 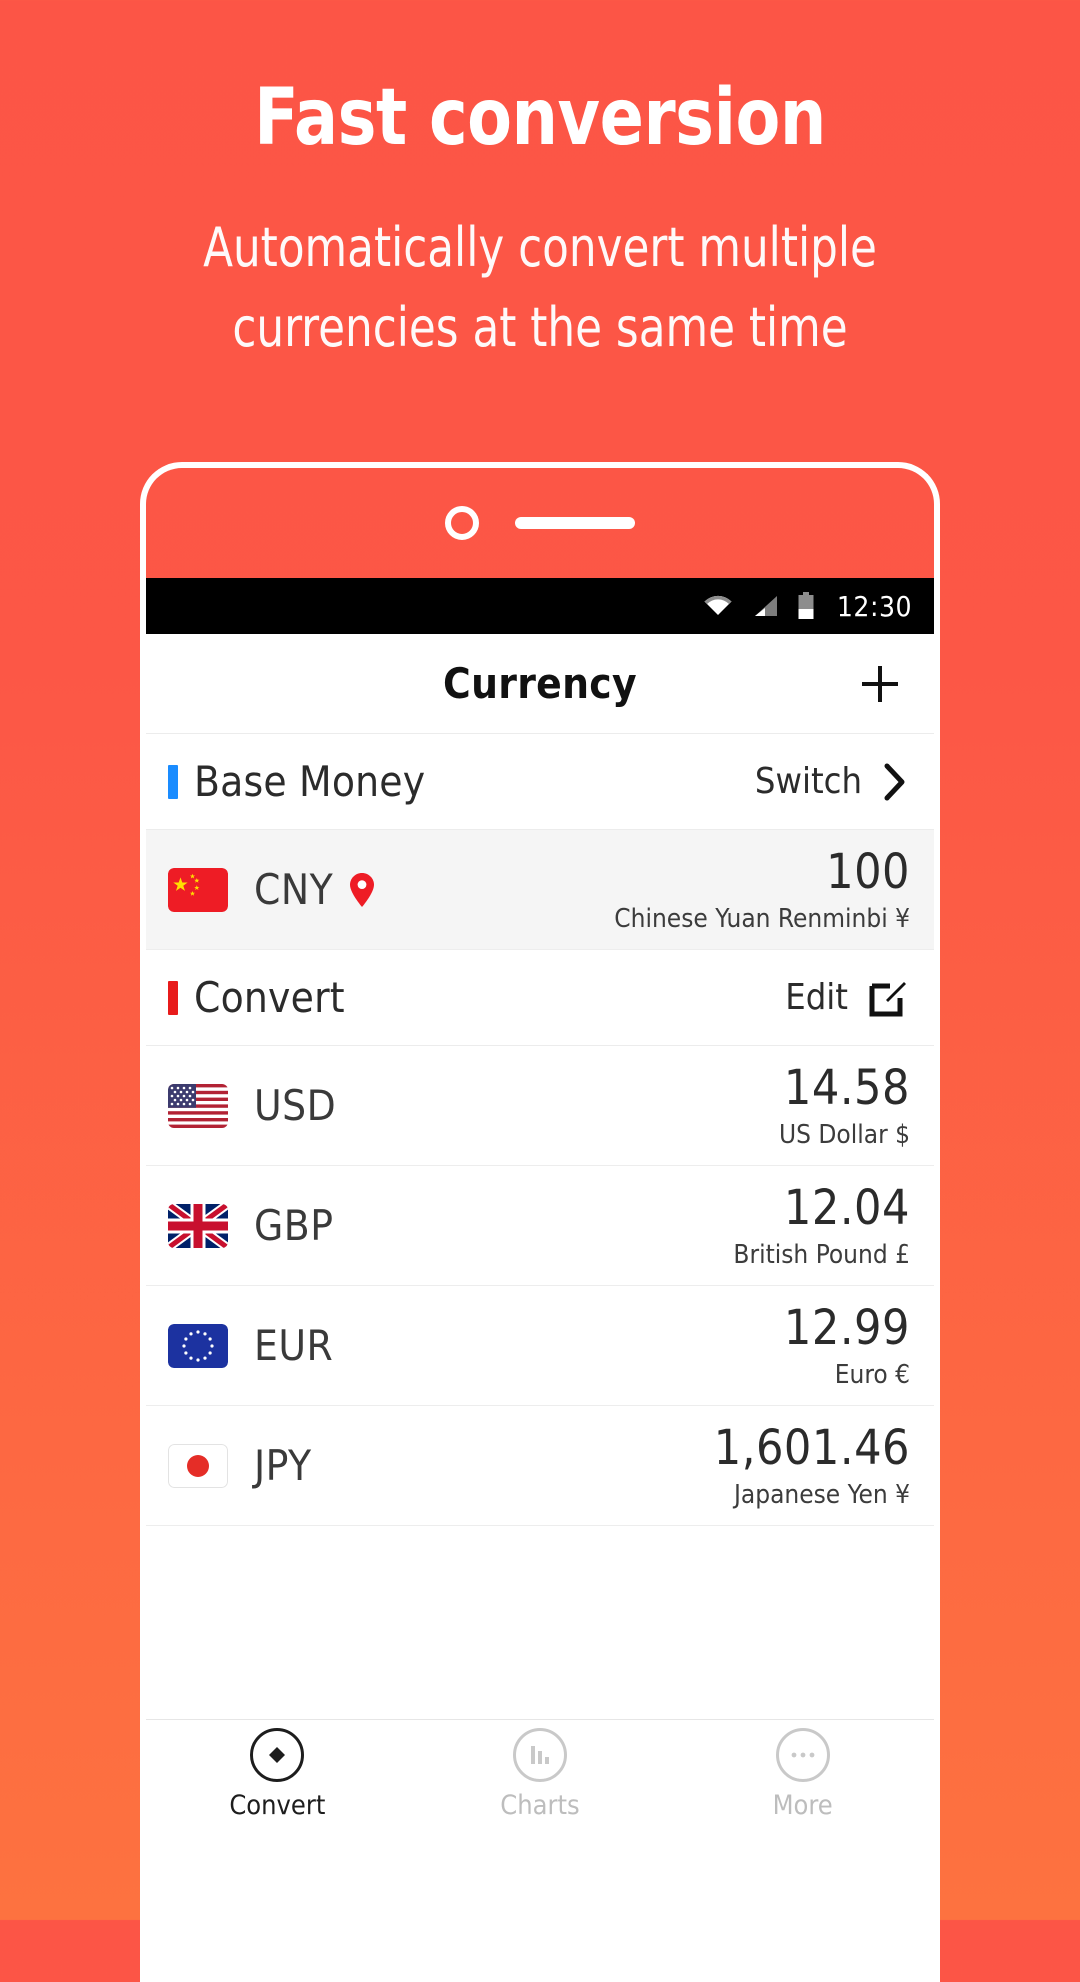 I want to click on currency-values: 14.58 US Dollar $, so click(x=844, y=1104).